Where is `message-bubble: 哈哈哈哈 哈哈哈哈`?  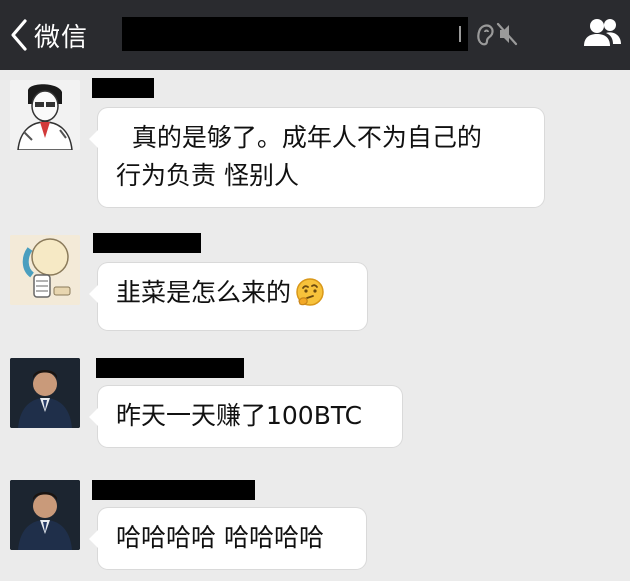 message-bubble: 哈哈哈哈 哈哈哈哈 is located at coordinates (227, 538).